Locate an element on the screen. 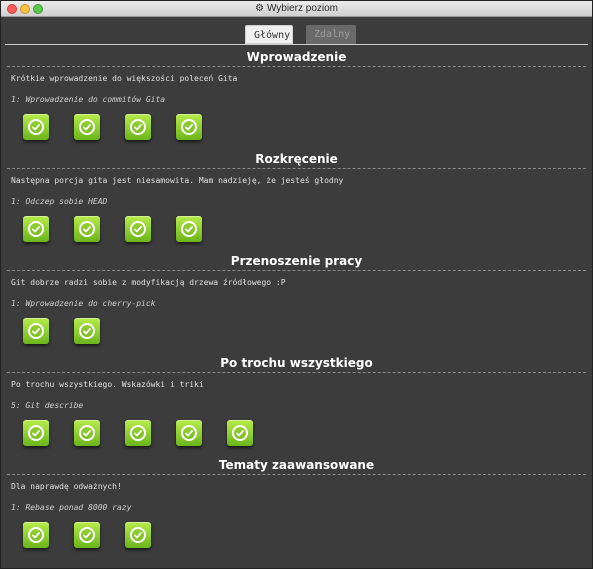  tab-main: Główny is located at coordinates (269, 34).